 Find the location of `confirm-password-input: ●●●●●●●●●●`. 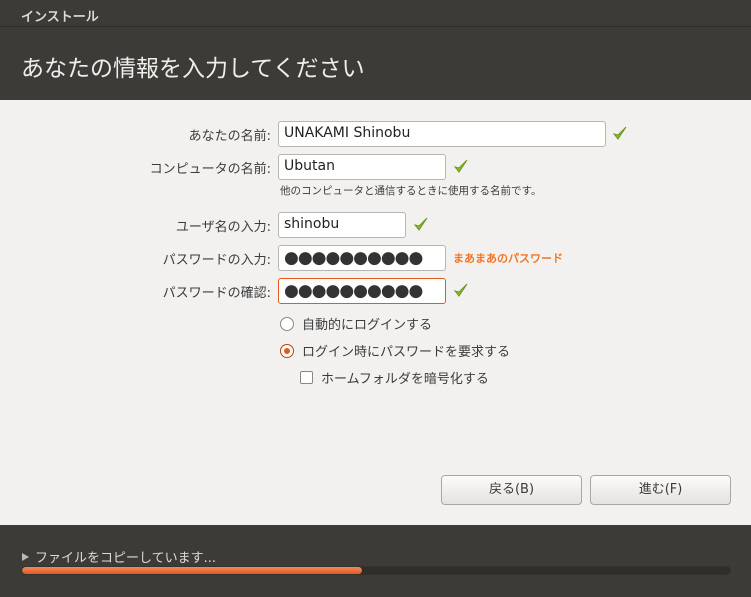

confirm-password-input: ●●●●●●●●●● is located at coordinates (362, 291).